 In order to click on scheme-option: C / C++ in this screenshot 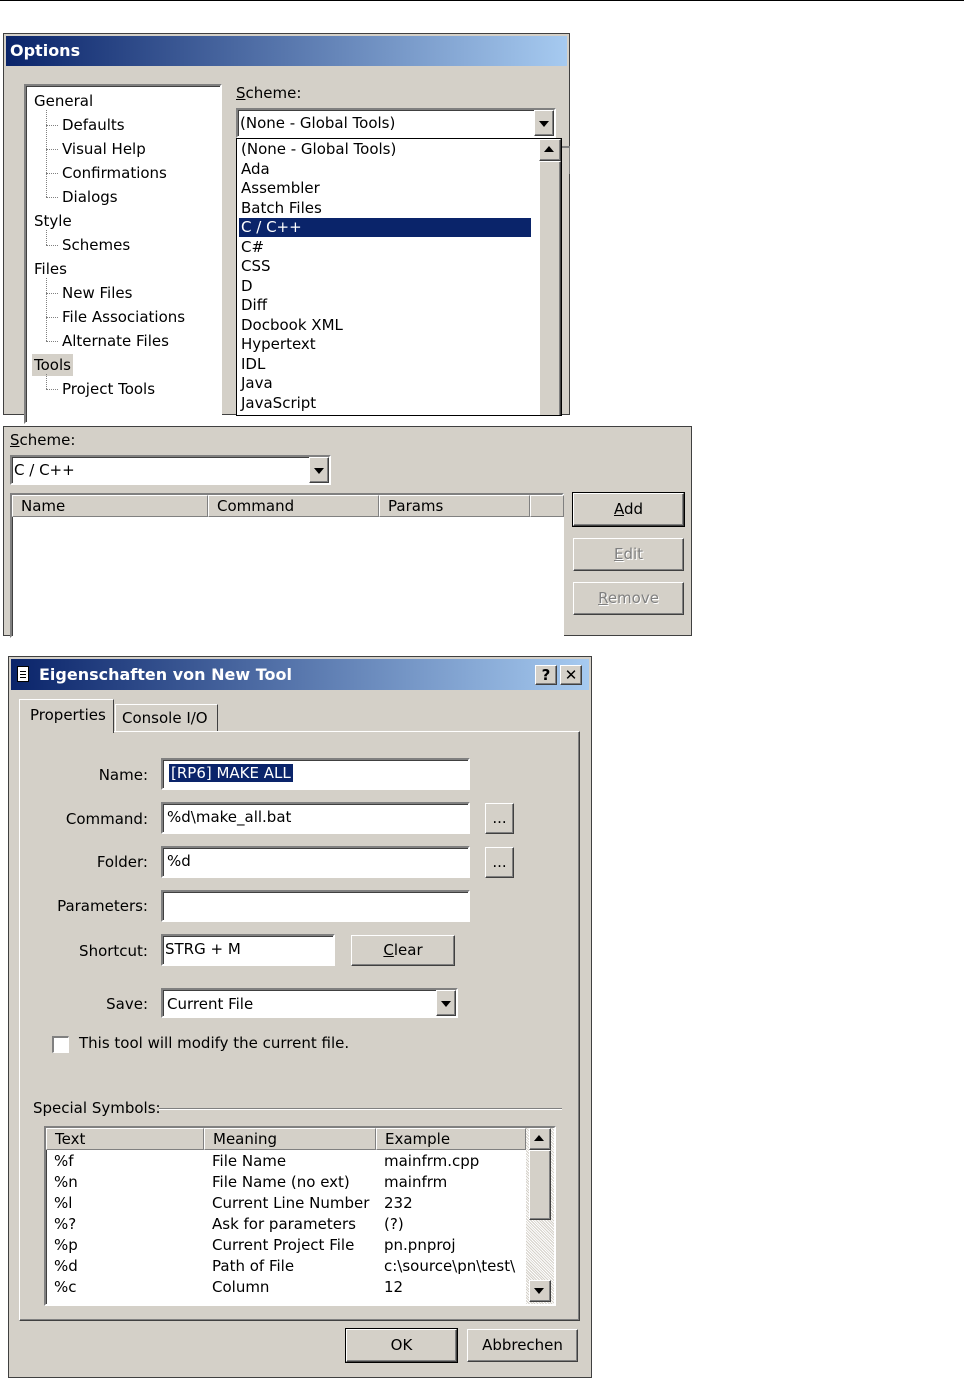, I will do `click(385, 227)`.